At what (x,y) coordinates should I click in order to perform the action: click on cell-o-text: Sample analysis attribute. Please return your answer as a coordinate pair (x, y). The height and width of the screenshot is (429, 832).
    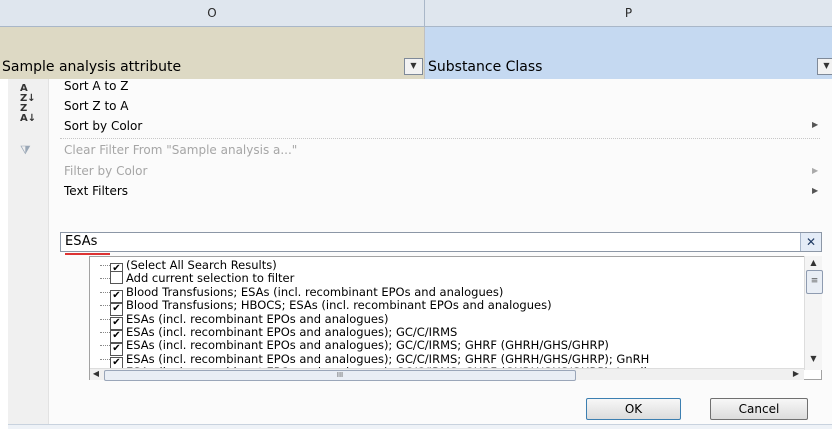
    Looking at the image, I should click on (92, 67).